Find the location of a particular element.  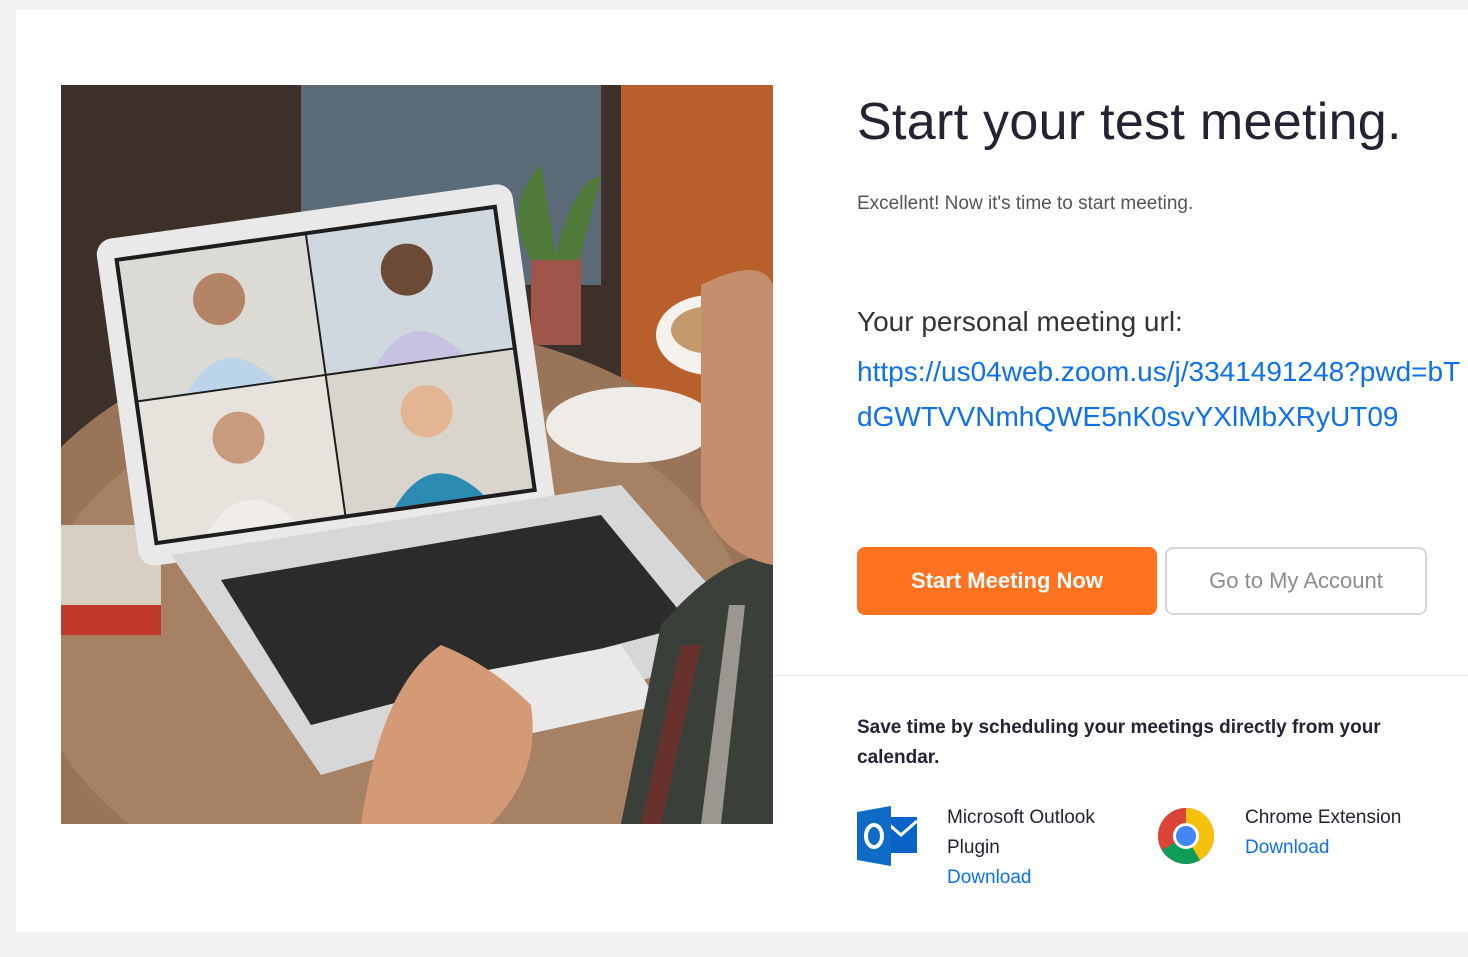

outlook-plugin: Microsoft Outlook Plugin Download is located at coordinates (1047, 848).